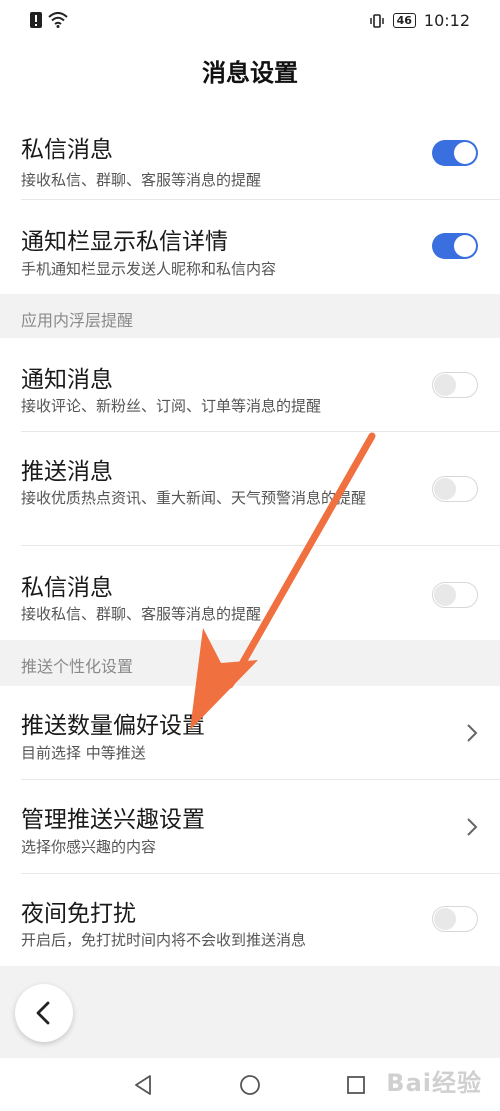 The height and width of the screenshot is (1111, 500). I want to click on setting-desc: 选择你感兴趣的内容, so click(89, 847).